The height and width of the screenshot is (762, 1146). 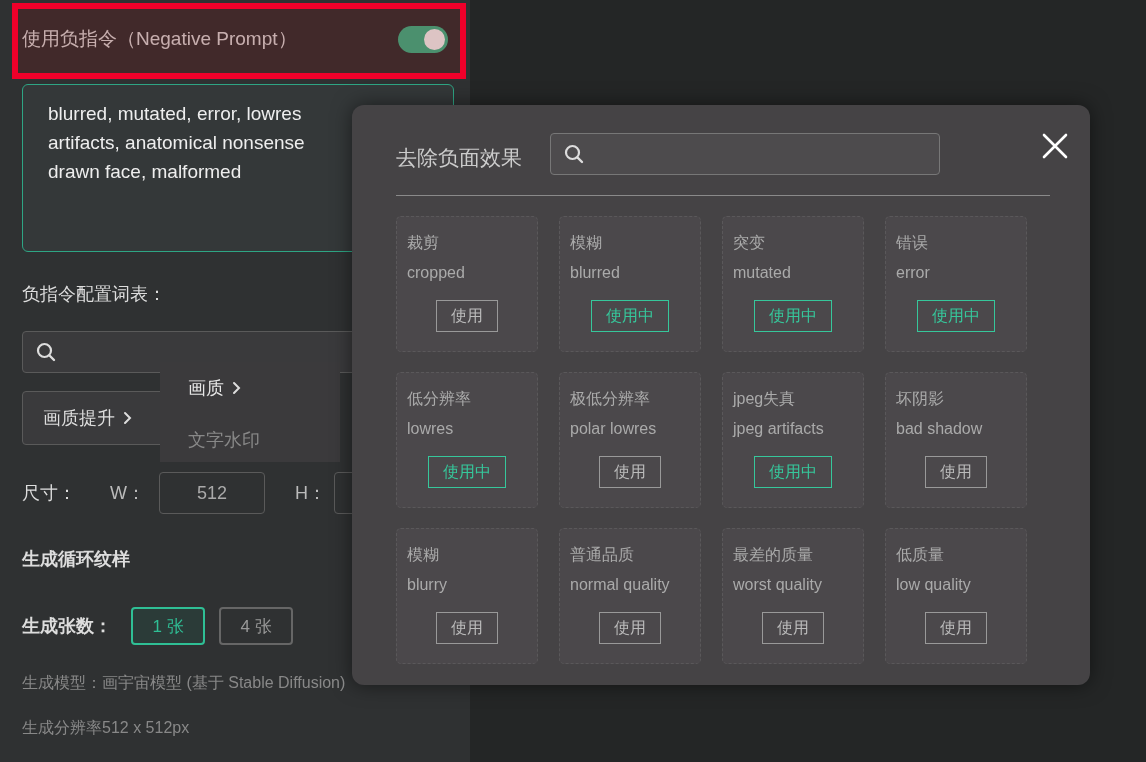 What do you see at coordinates (620, 585) in the screenshot?
I see `effect-term: normal quality` at bounding box center [620, 585].